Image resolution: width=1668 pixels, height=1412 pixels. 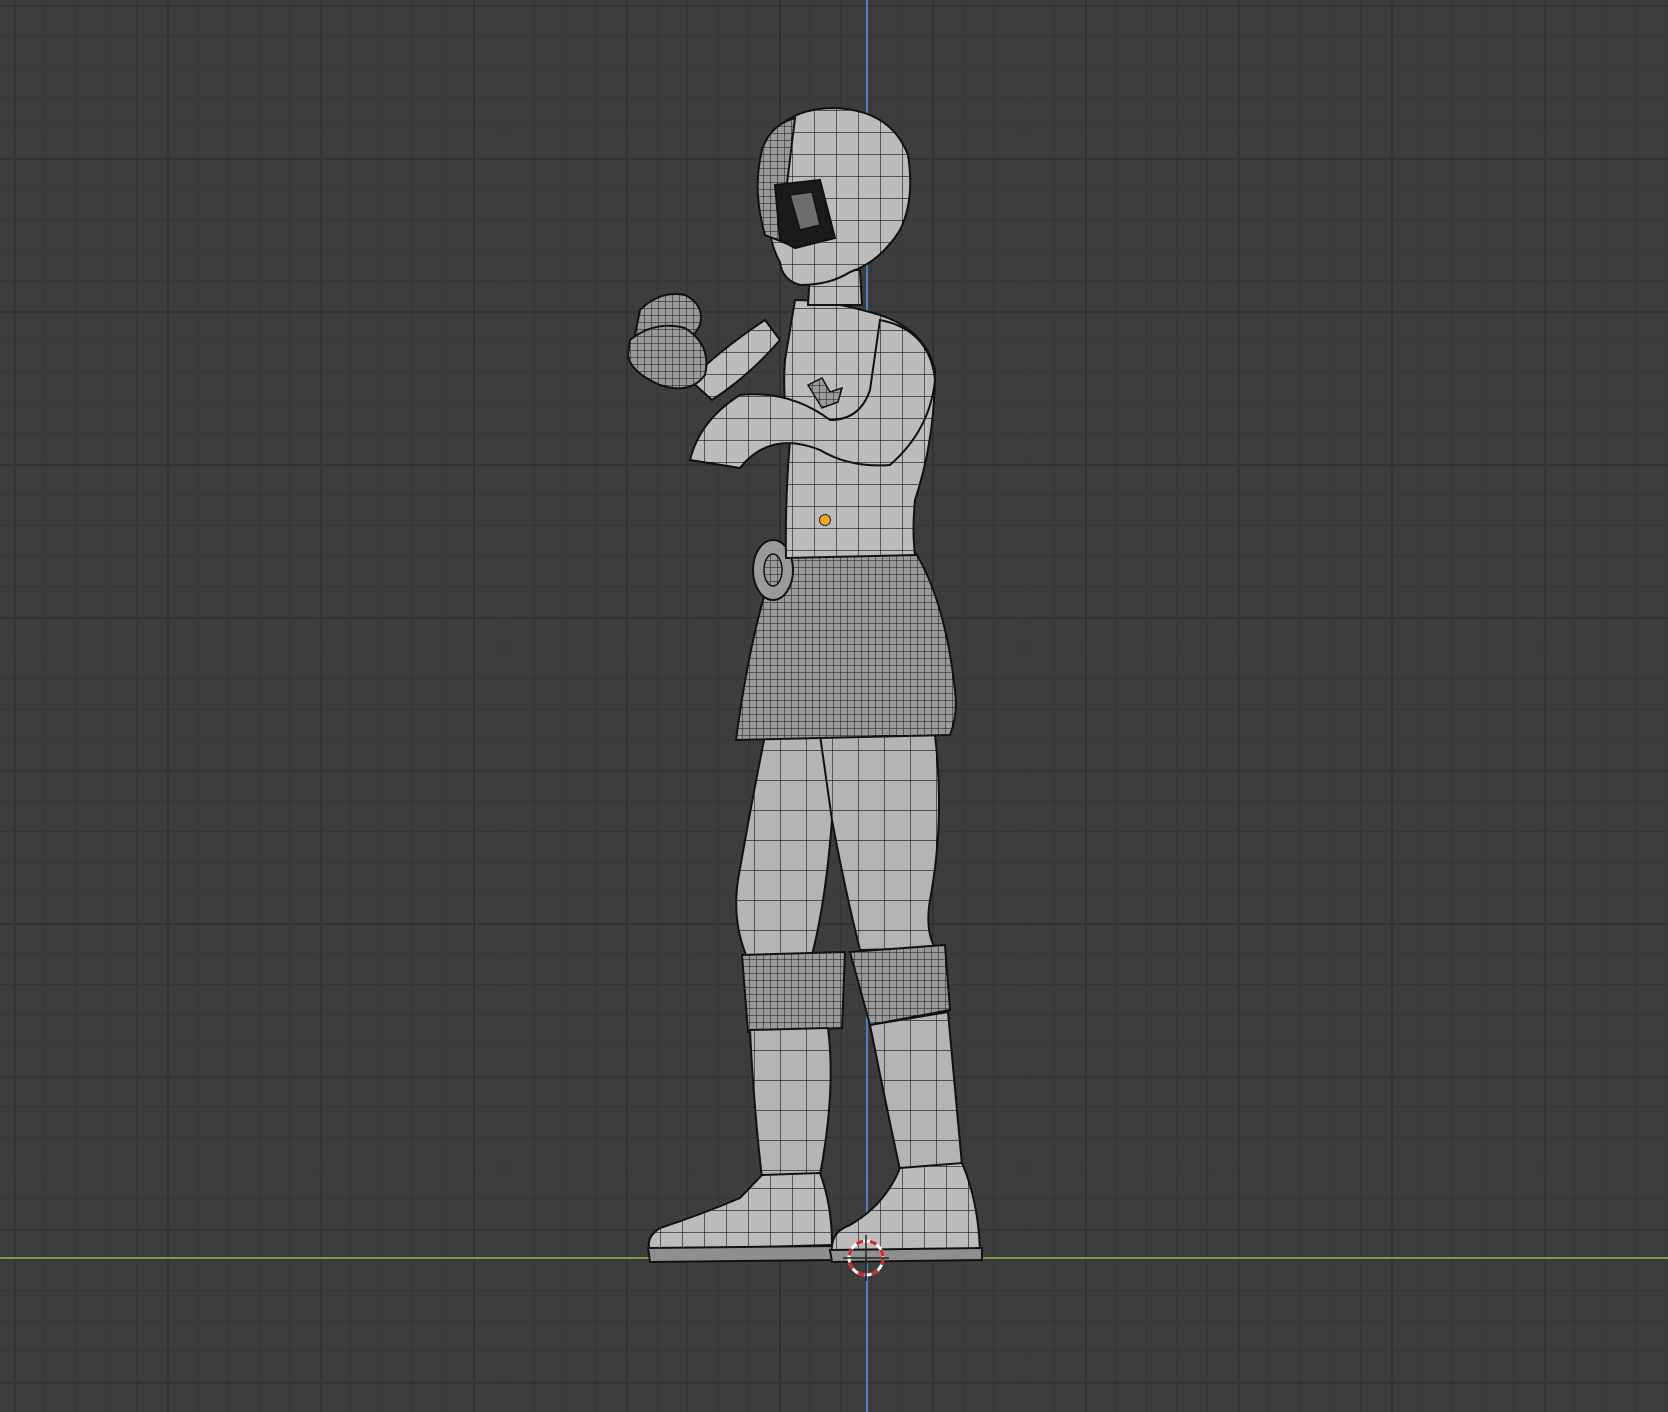 I want to click on front-leg, so click(x=900, y=999).